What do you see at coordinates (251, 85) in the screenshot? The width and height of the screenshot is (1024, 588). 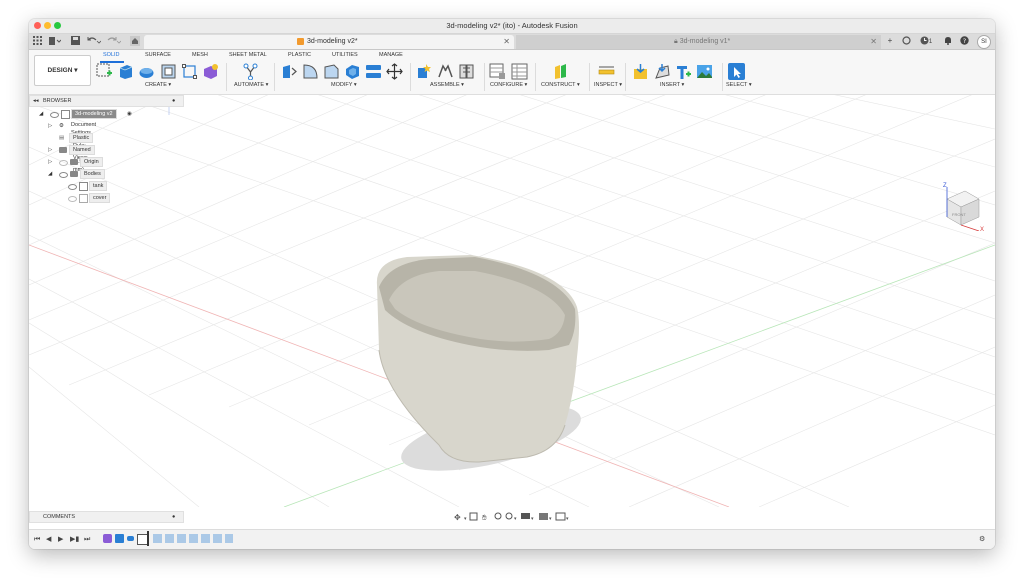 I see `group-automate: AUTOMATE ▾` at bounding box center [251, 85].